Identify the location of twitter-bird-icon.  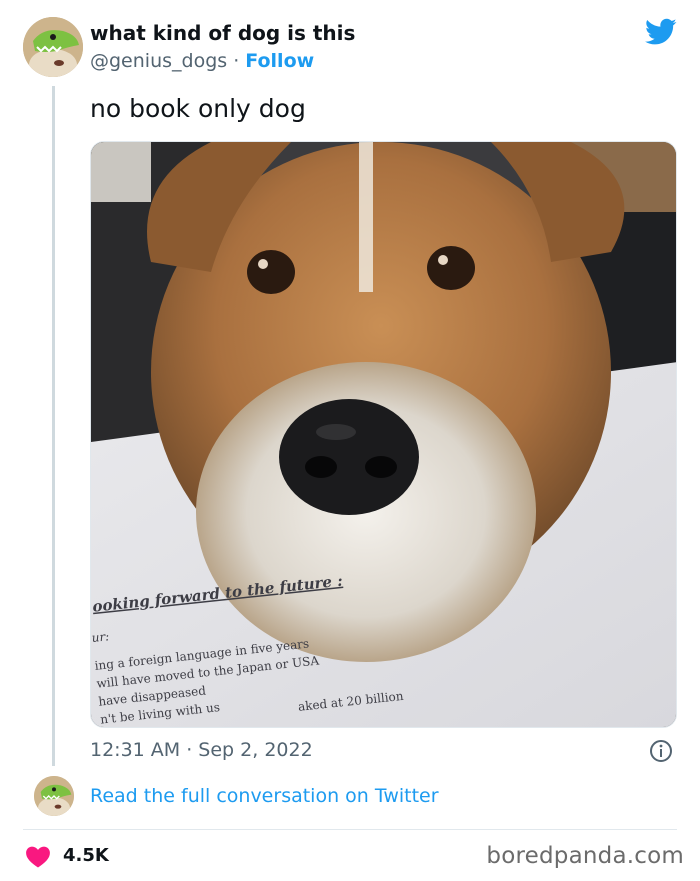
(661, 32).